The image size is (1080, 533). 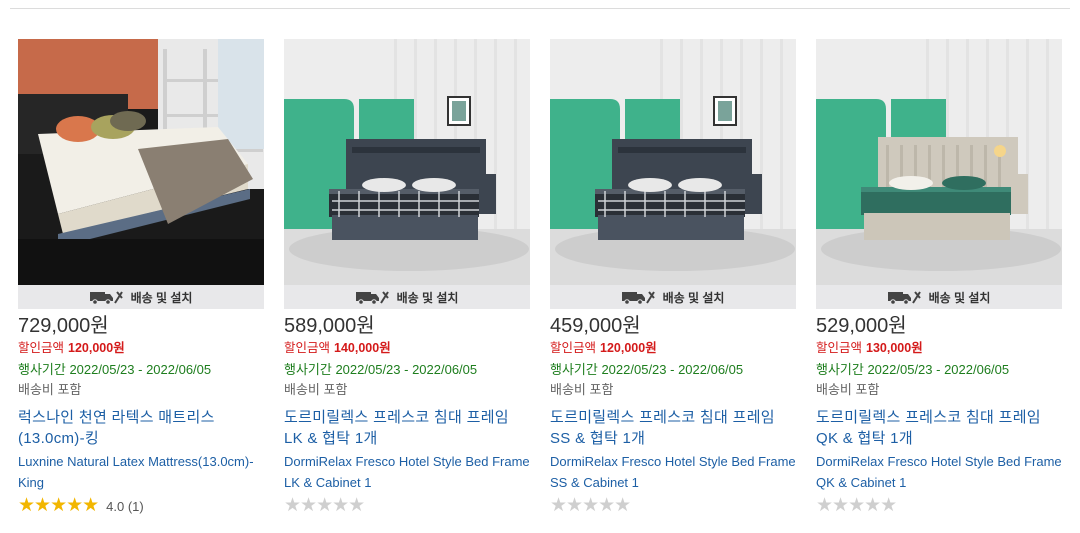 I want to click on product-rating: ★★★★★ 4.0 (1), so click(x=141, y=505).